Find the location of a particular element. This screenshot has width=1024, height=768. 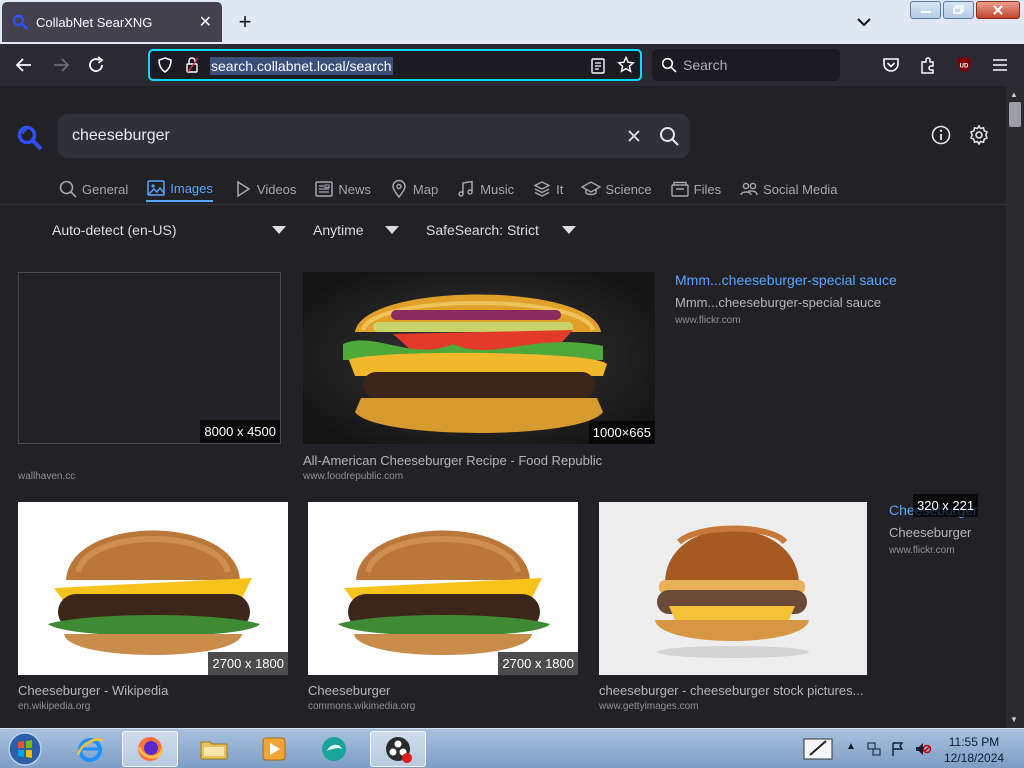

search-icon is located at coordinates (669, 65).